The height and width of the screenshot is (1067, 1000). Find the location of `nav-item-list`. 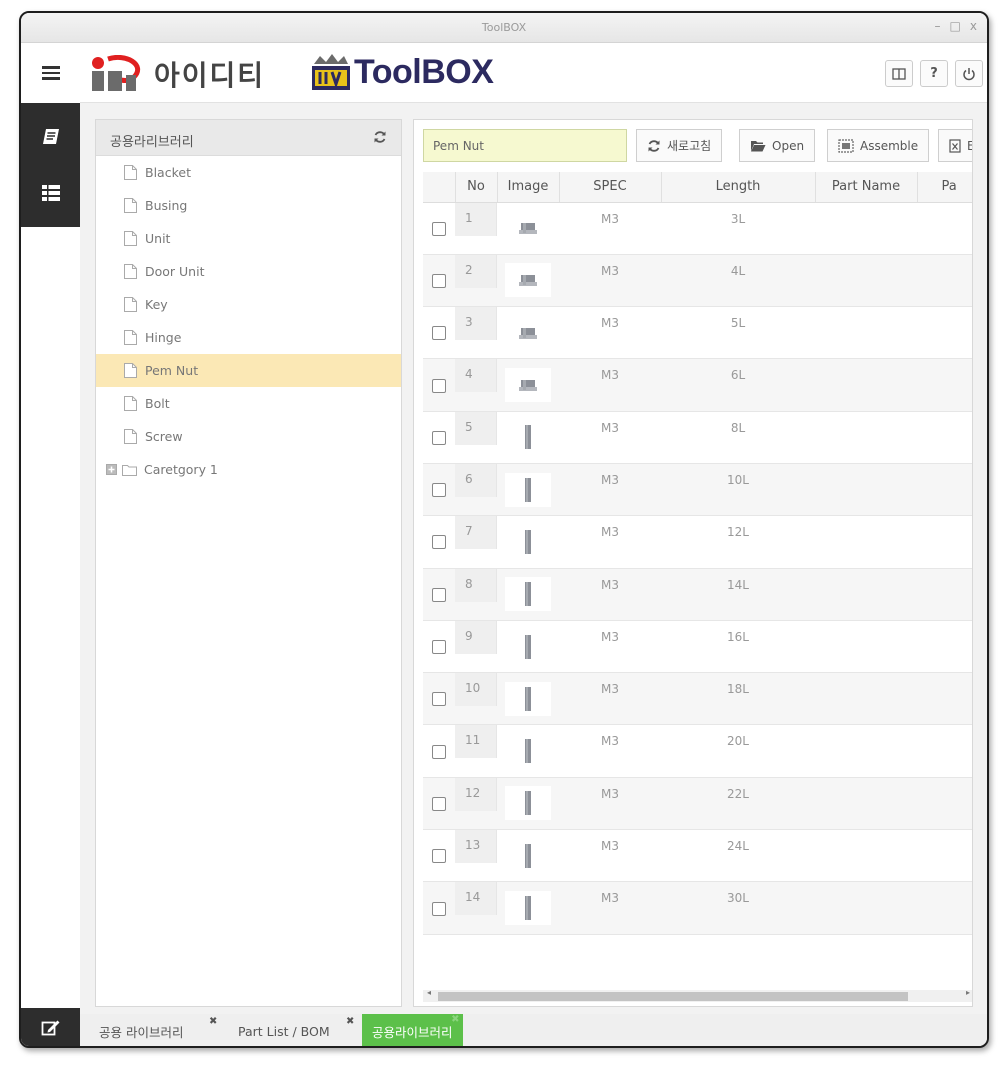

nav-item-list is located at coordinates (50, 193).